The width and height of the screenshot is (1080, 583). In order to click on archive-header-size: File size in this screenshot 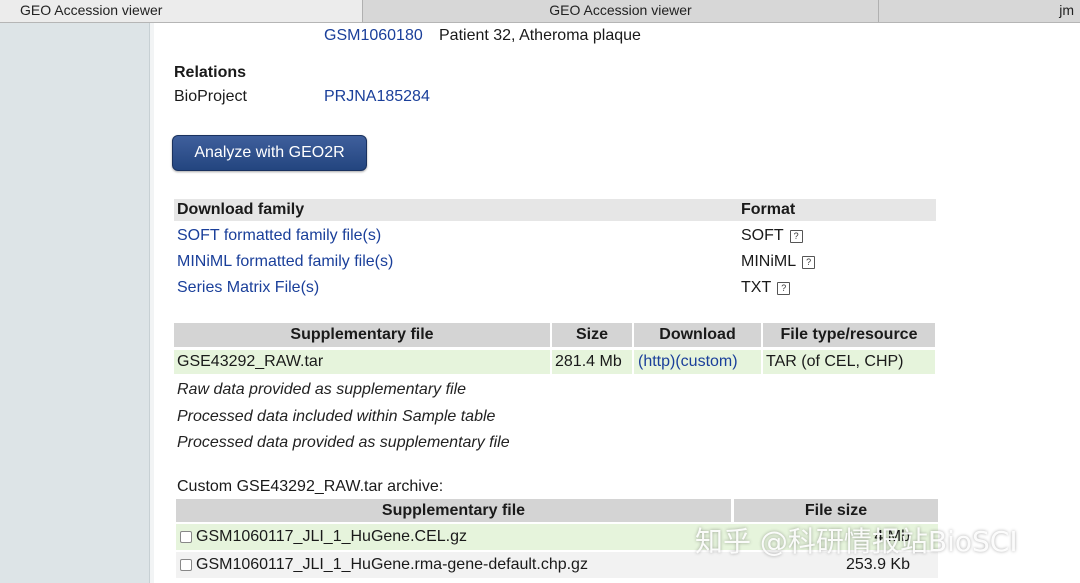, I will do `click(836, 510)`.